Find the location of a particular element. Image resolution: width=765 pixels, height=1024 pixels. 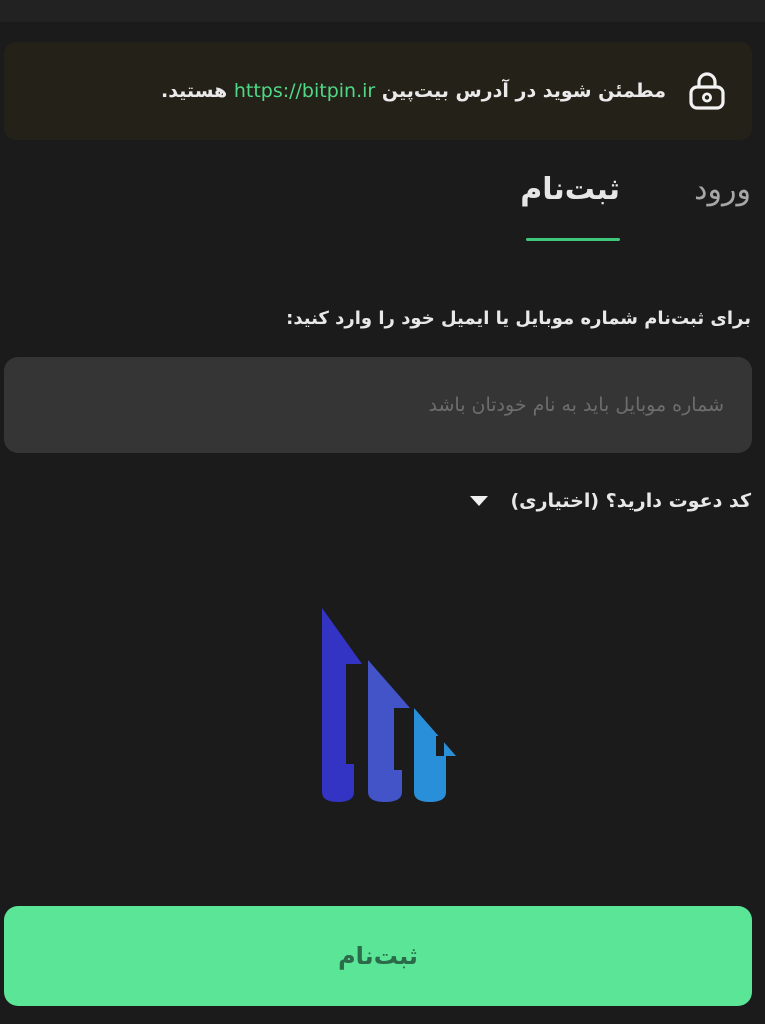

tab-login: ورود is located at coordinates (722, 189).